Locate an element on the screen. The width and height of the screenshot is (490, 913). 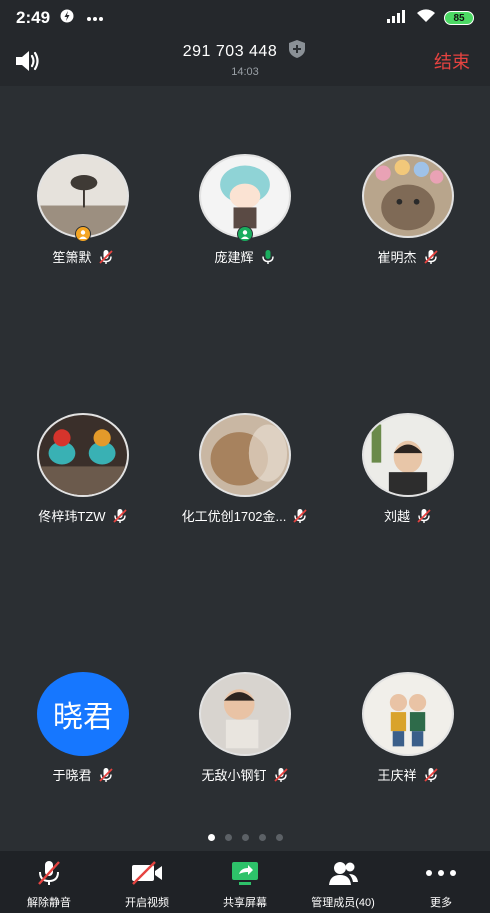
security-shield-icon is located at coordinates (297, 51).